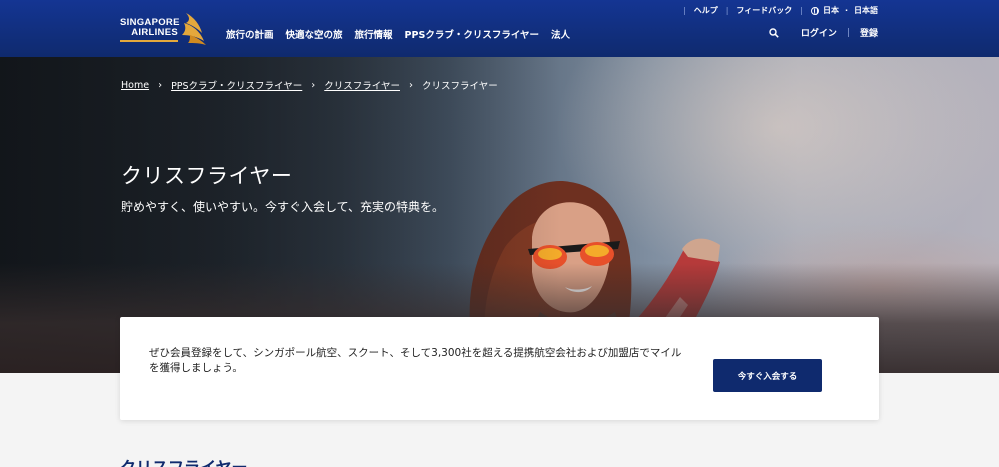 The width and height of the screenshot is (999, 467). I want to click on main-nav: 旅行の計画 快適な空の旅 旅行情報 PPSクラブ・クリスフライヤー 法人, so click(404, 34).